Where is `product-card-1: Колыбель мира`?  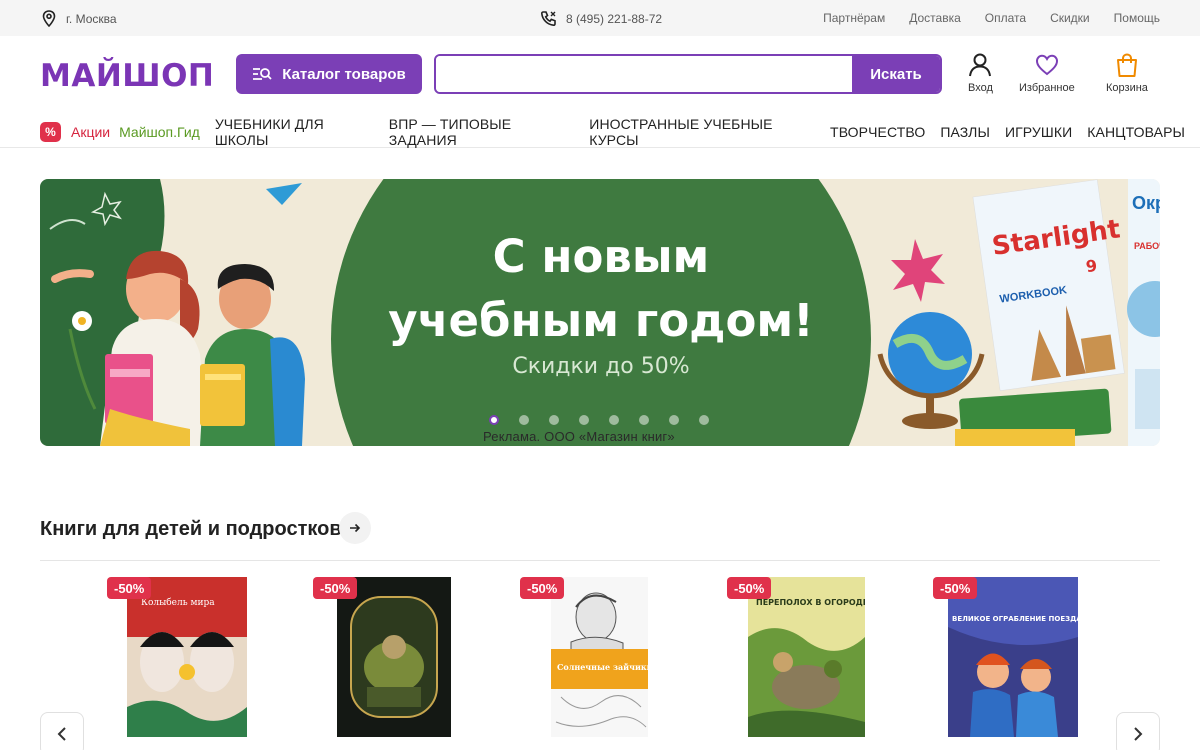 product-card-1: Колыбель мира is located at coordinates (187, 657).